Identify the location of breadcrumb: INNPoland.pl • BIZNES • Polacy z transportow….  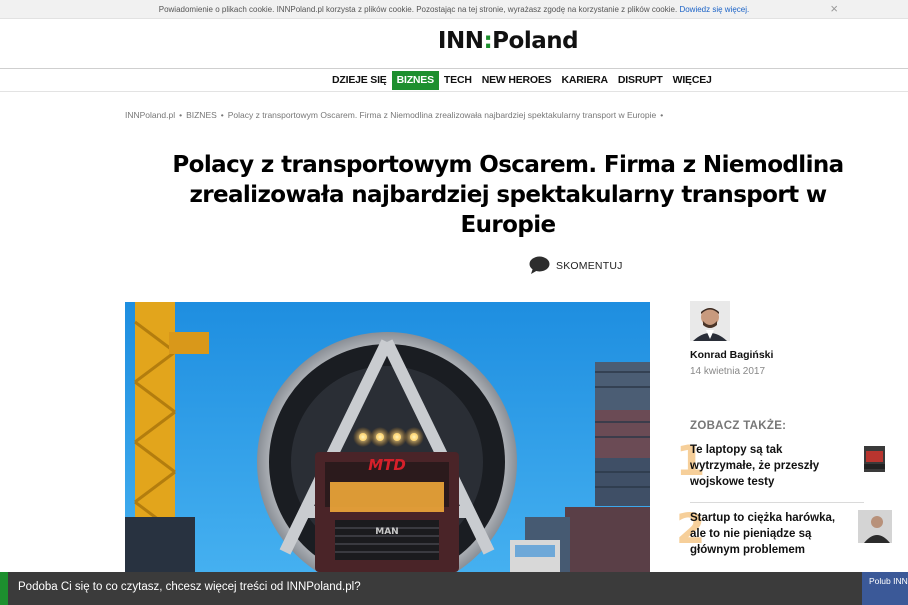
(396, 115).